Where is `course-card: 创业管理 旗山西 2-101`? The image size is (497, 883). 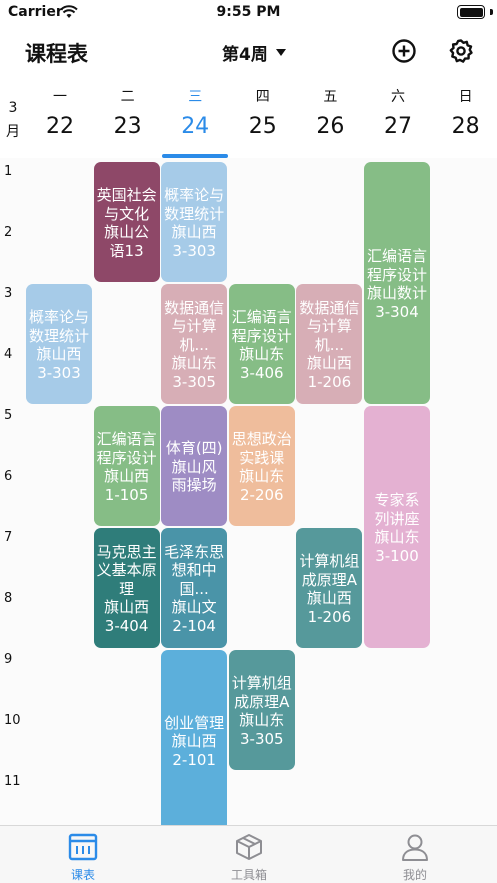 course-card: 创业管理 旗山西 2-101 is located at coordinates (194, 737).